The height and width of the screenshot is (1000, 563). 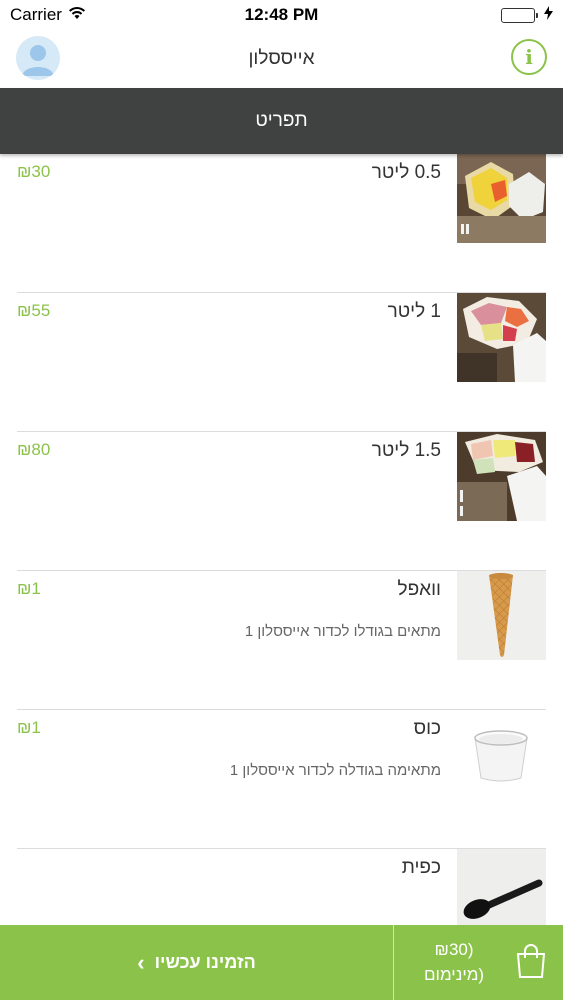 What do you see at coordinates (36, 14) in the screenshot?
I see `carrier-label: Carrier` at bounding box center [36, 14].